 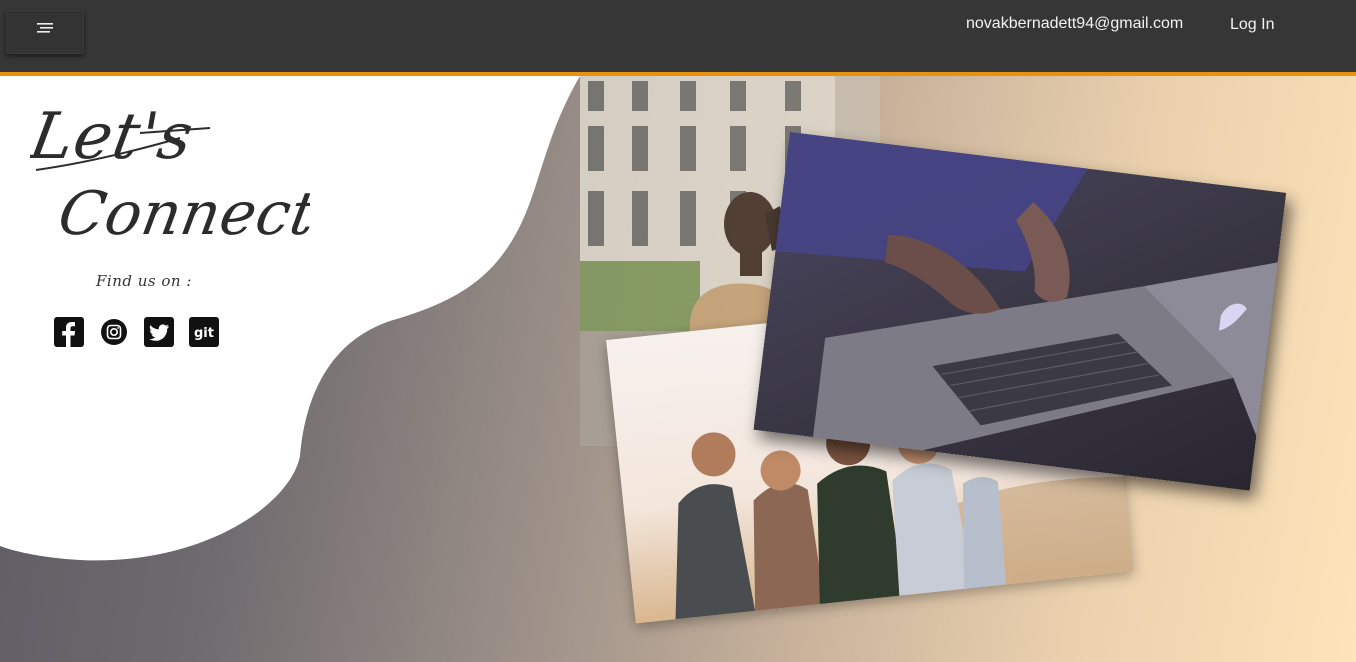 What do you see at coordinates (678, 38) in the screenshot?
I see `top-navbar: novakbernadett94@gmail.com Log In` at bounding box center [678, 38].